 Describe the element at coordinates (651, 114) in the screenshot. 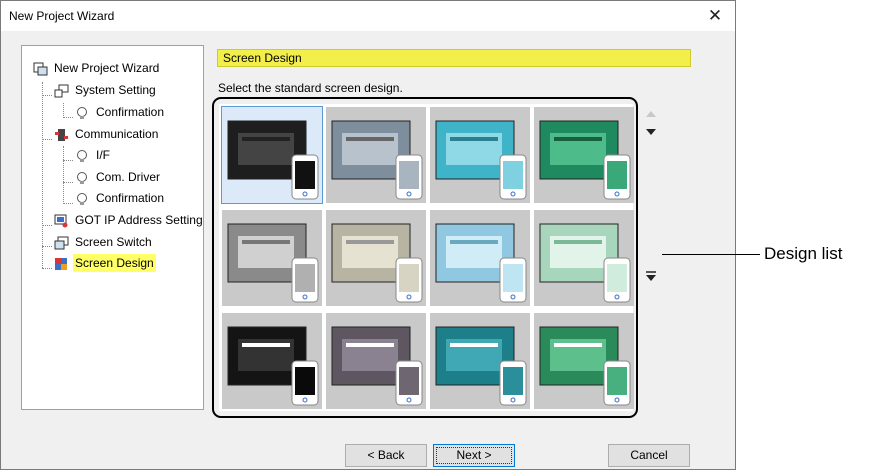

I see `scroll-up-icon` at that location.